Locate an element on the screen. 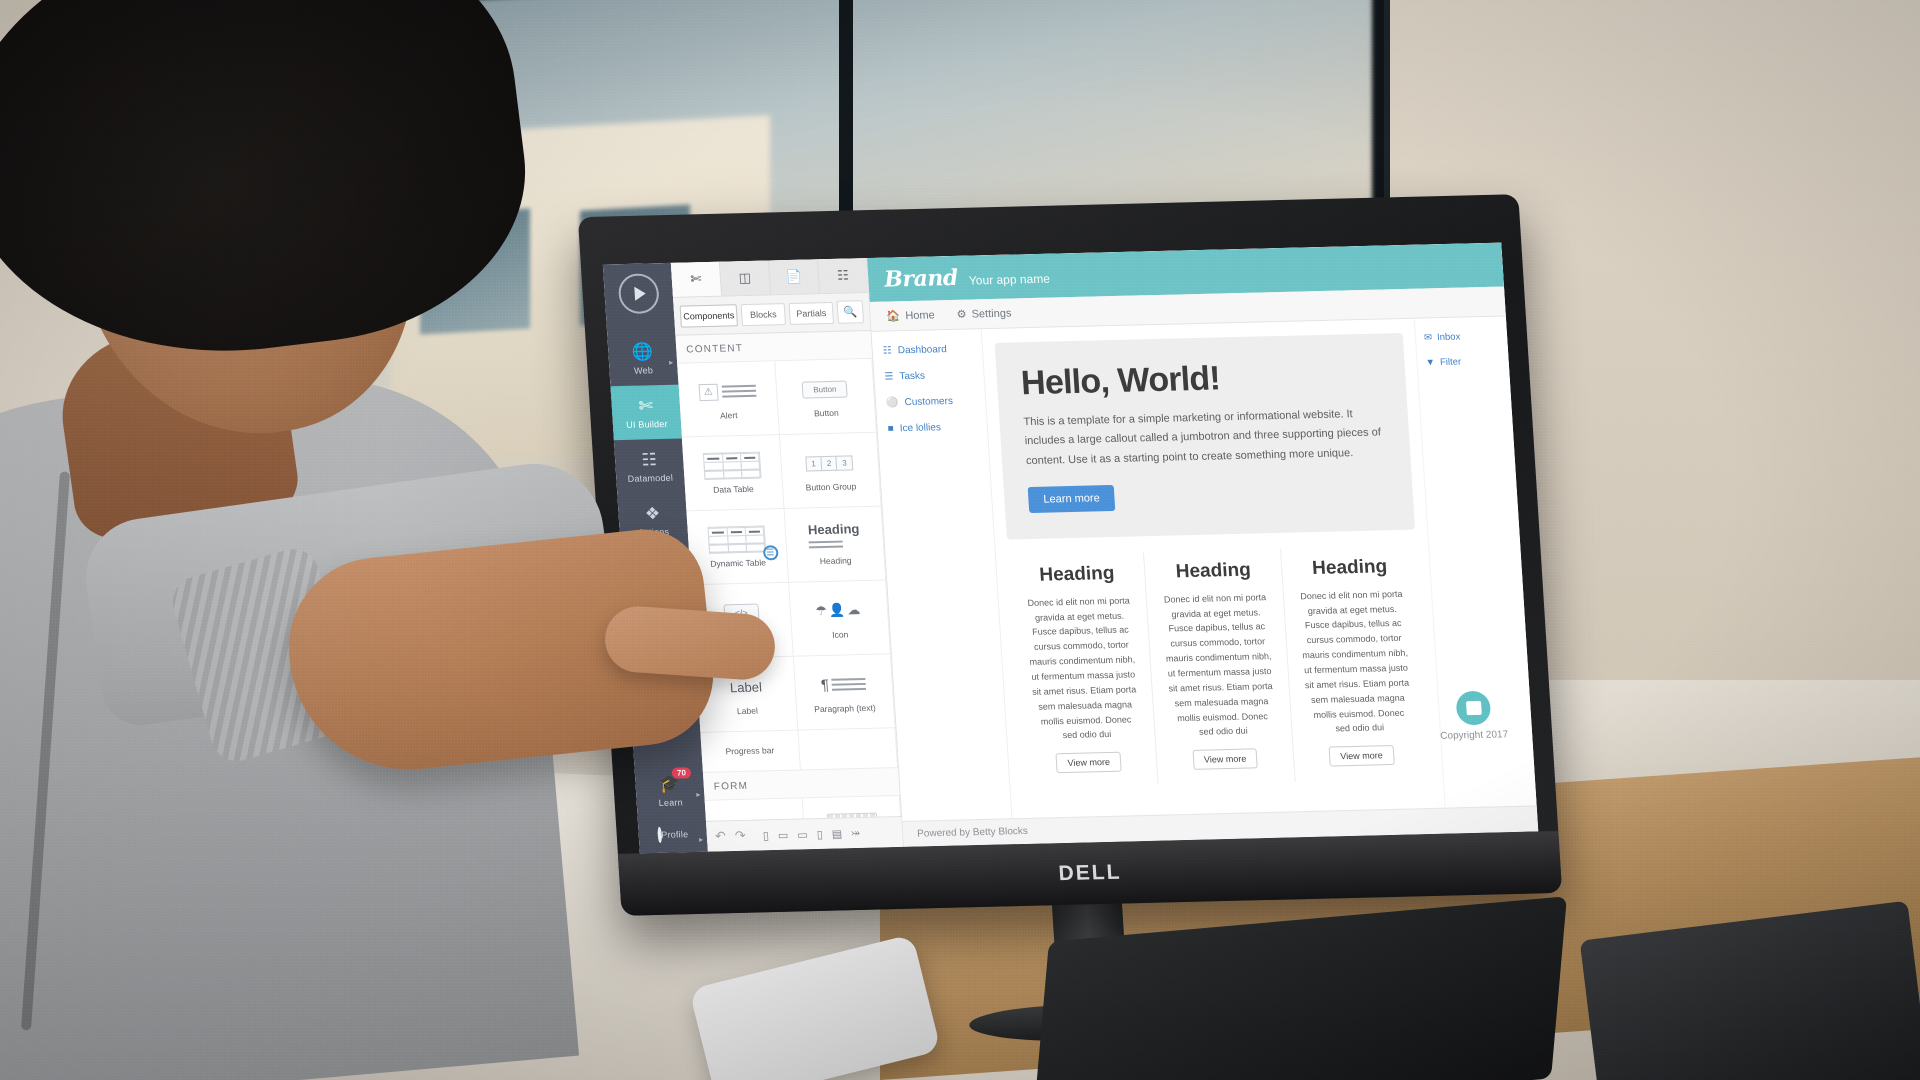  left-nav-tasks: ☰ Tasks is located at coordinates (929, 376).